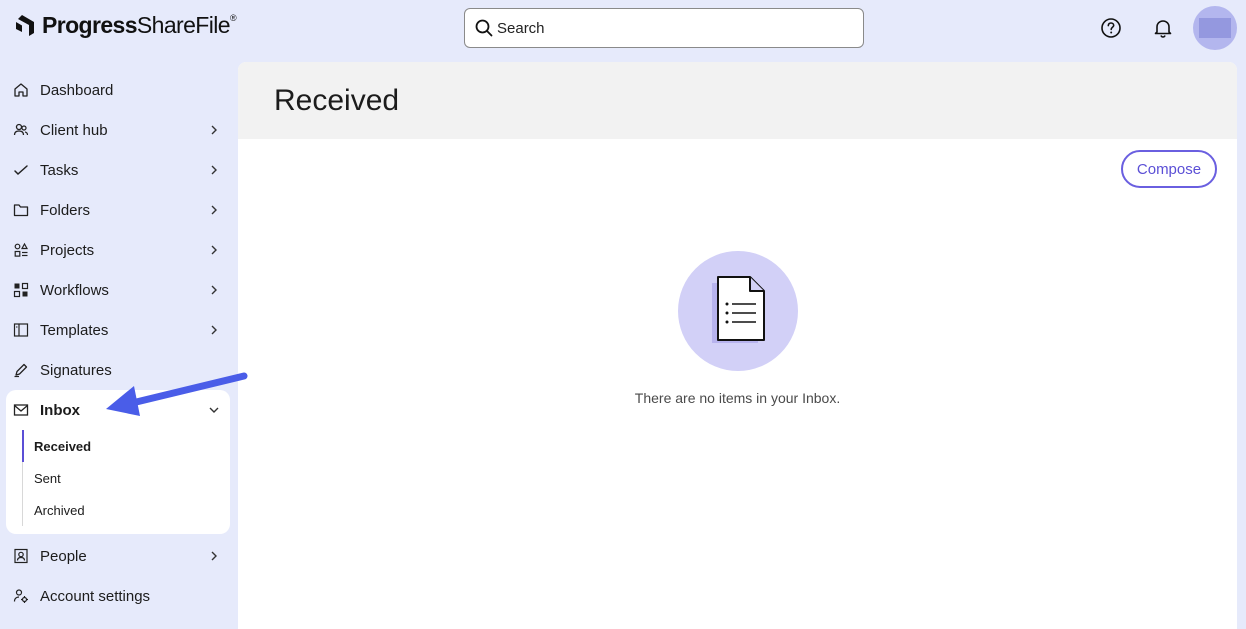 The width and height of the screenshot is (1246, 629). What do you see at coordinates (21, 556) in the screenshot?
I see `contact-icon` at bounding box center [21, 556].